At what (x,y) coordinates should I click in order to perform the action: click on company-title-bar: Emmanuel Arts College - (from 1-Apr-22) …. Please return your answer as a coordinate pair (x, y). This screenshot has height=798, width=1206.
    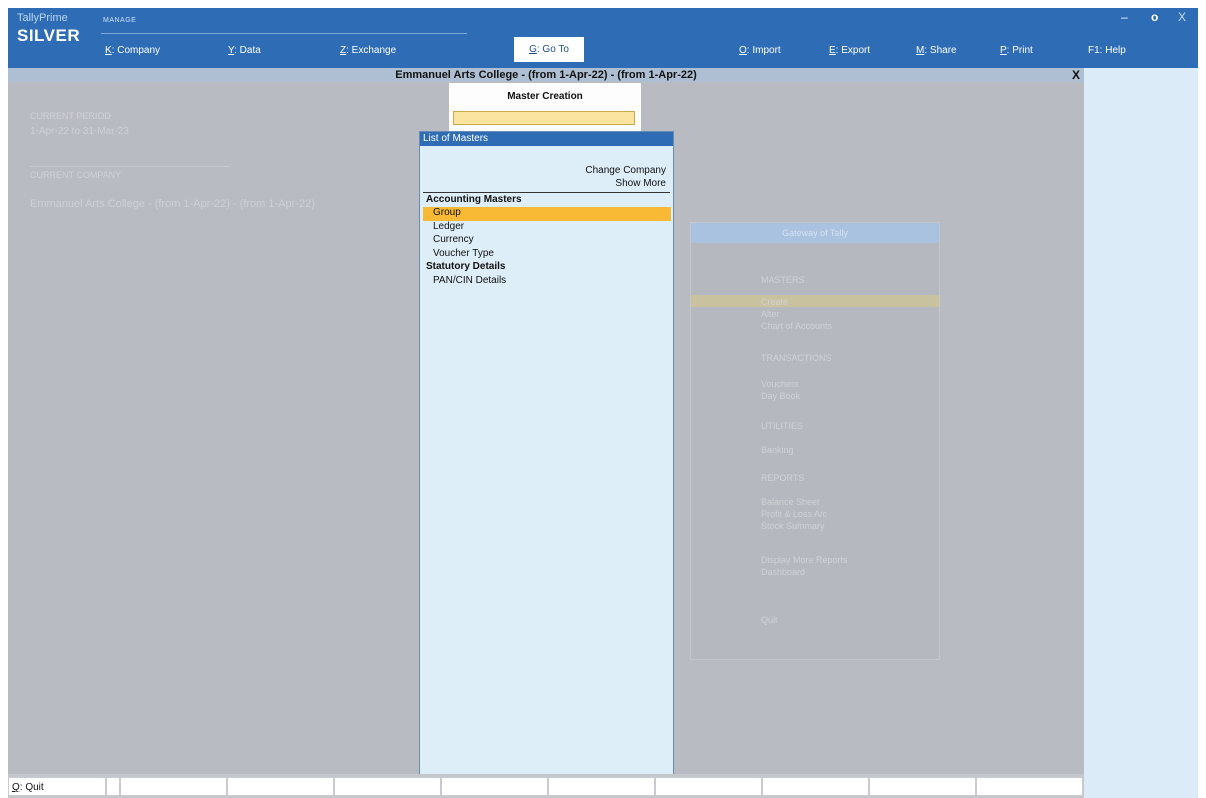
    Looking at the image, I should click on (546, 75).